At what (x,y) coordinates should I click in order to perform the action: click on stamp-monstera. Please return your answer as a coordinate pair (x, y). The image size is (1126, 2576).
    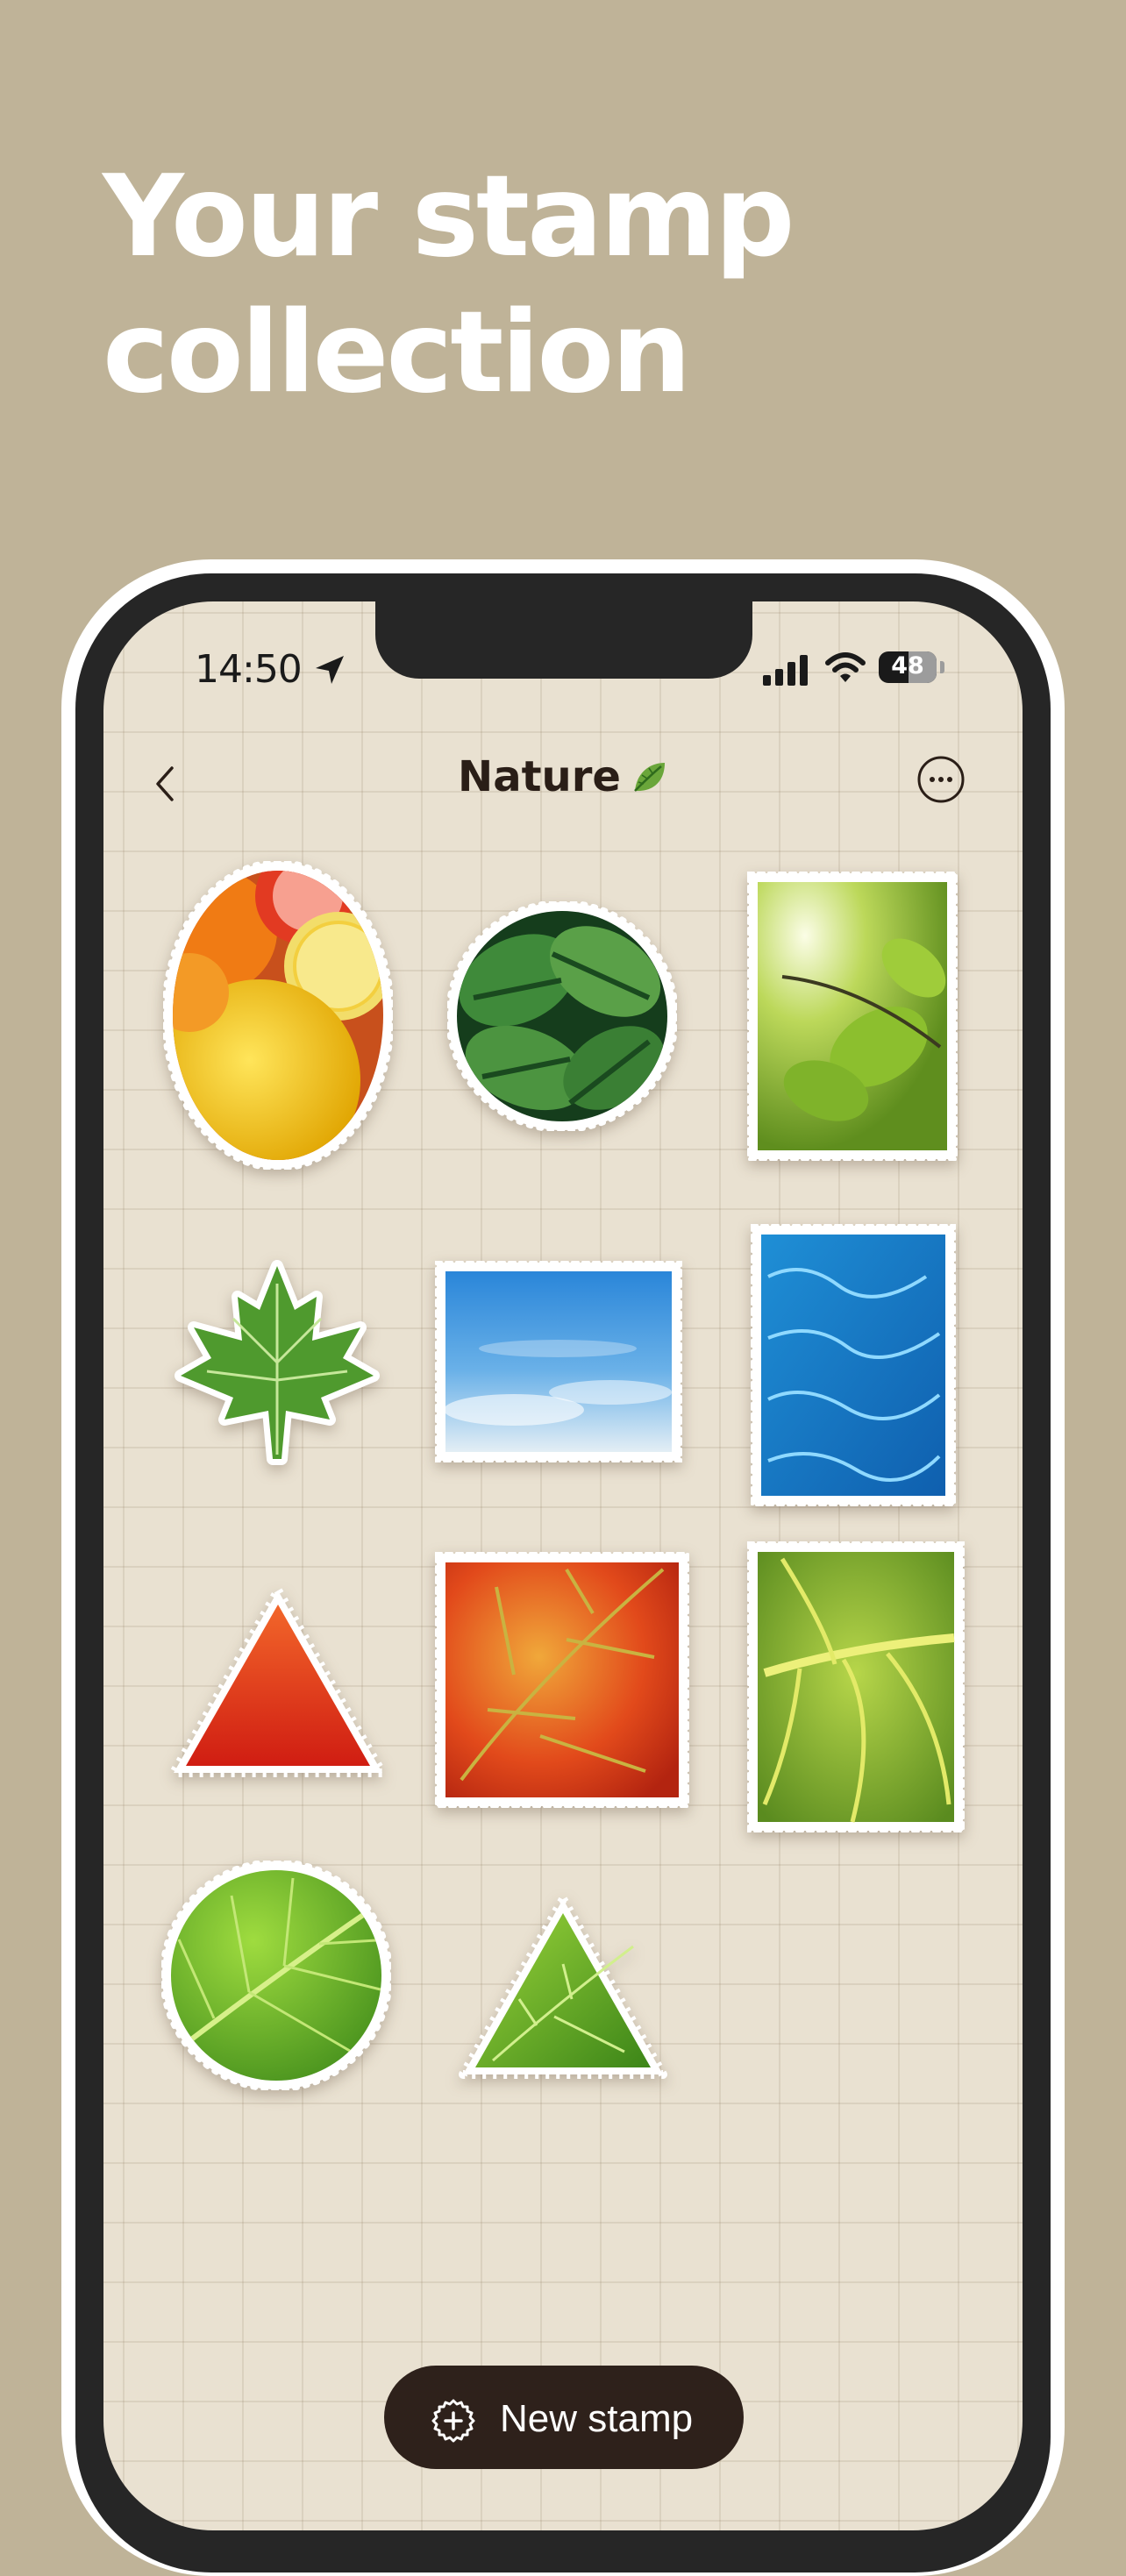
    Looking at the image, I should click on (562, 1016).